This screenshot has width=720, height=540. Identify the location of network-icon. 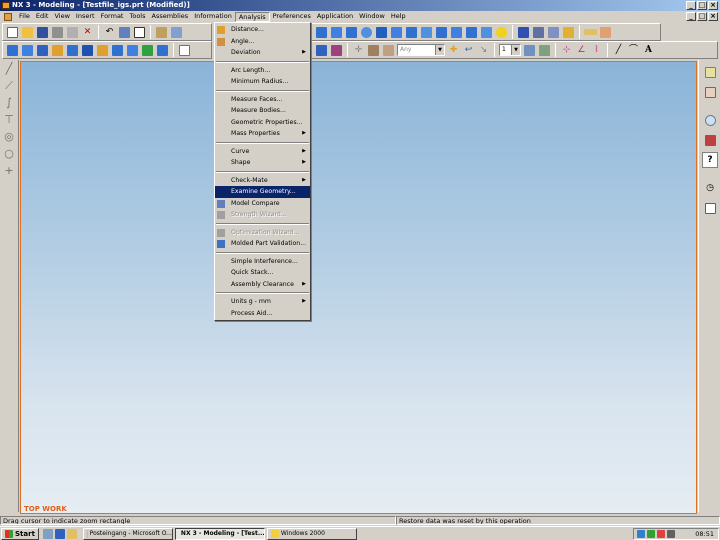
(641, 534).